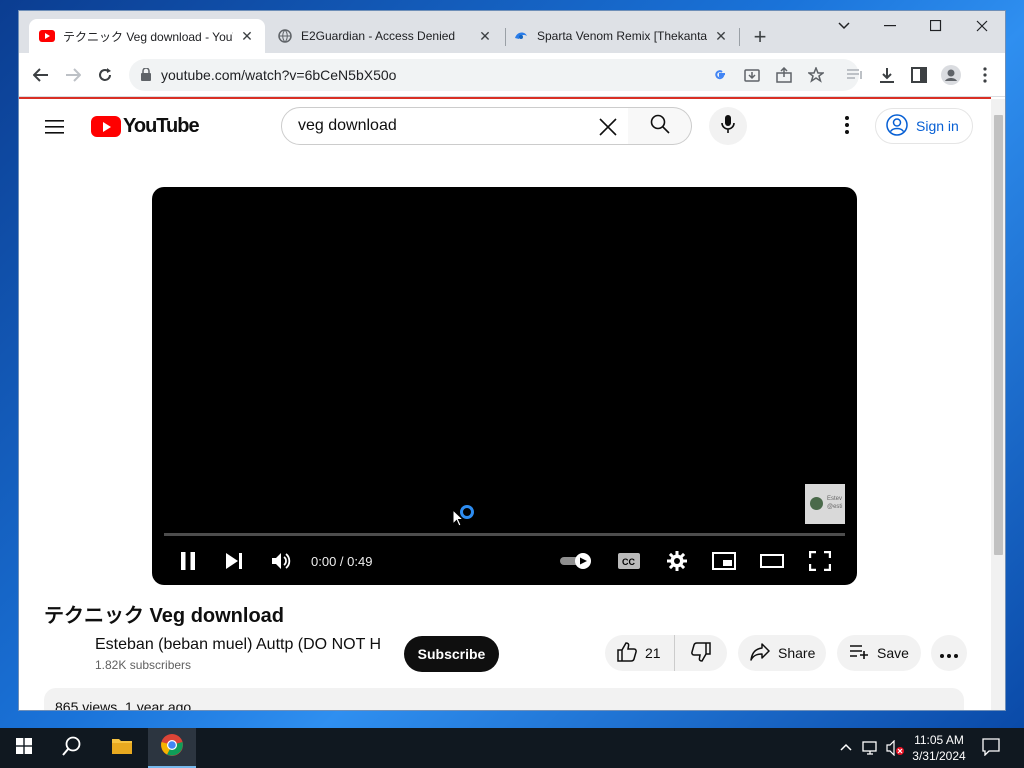 Image resolution: width=1024 pixels, height=768 pixels. Describe the element at coordinates (720, 75) in the screenshot. I see `google-lens-icon` at that location.